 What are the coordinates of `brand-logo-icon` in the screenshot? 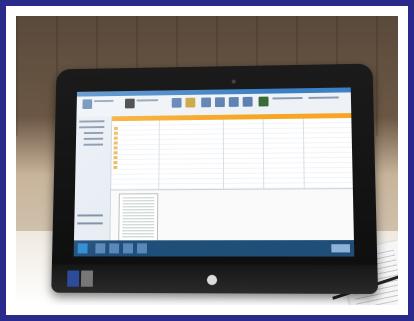 It's located at (212, 280).